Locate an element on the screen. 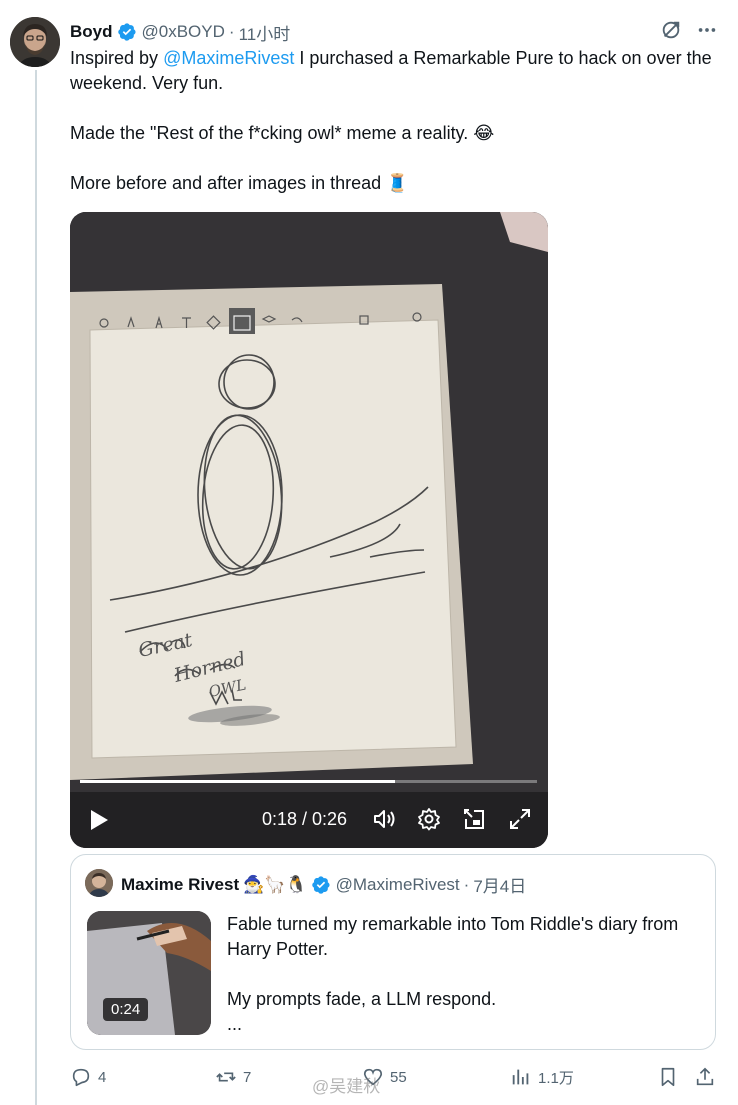 The height and width of the screenshot is (1105, 738). tweet-text-segment: Inspired by is located at coordinates (117, 58).